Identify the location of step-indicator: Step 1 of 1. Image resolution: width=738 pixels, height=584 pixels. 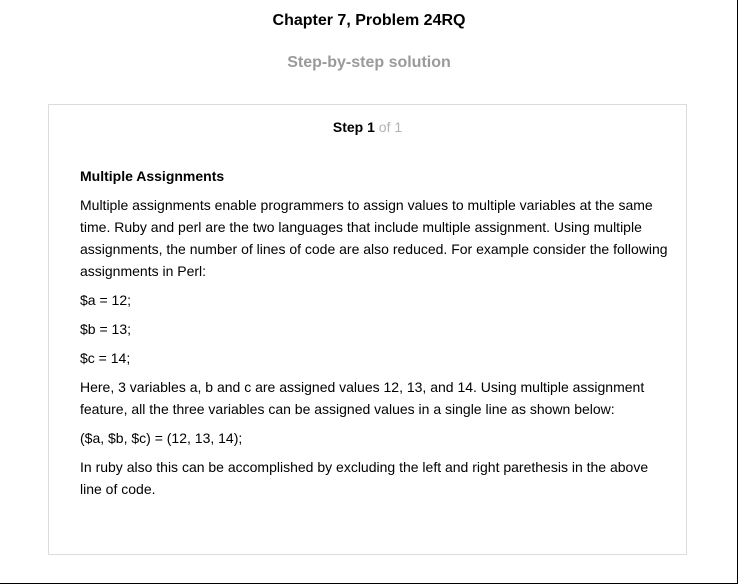
(367, 127).